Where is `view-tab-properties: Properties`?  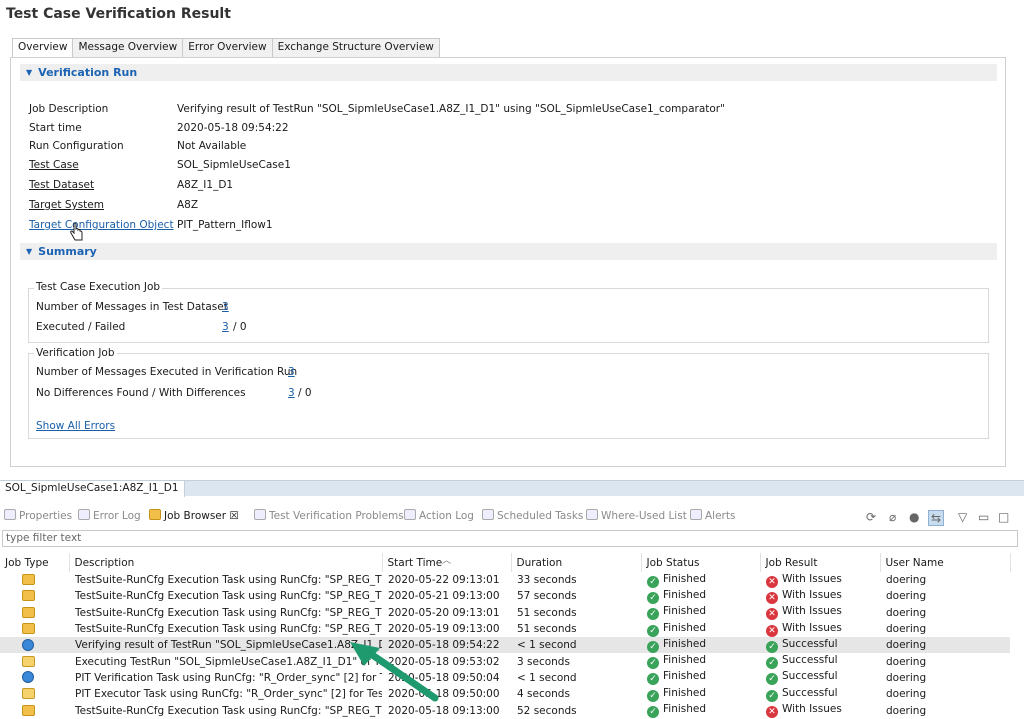
view-tab-properties: Properties is located at coordinates (38, 515).